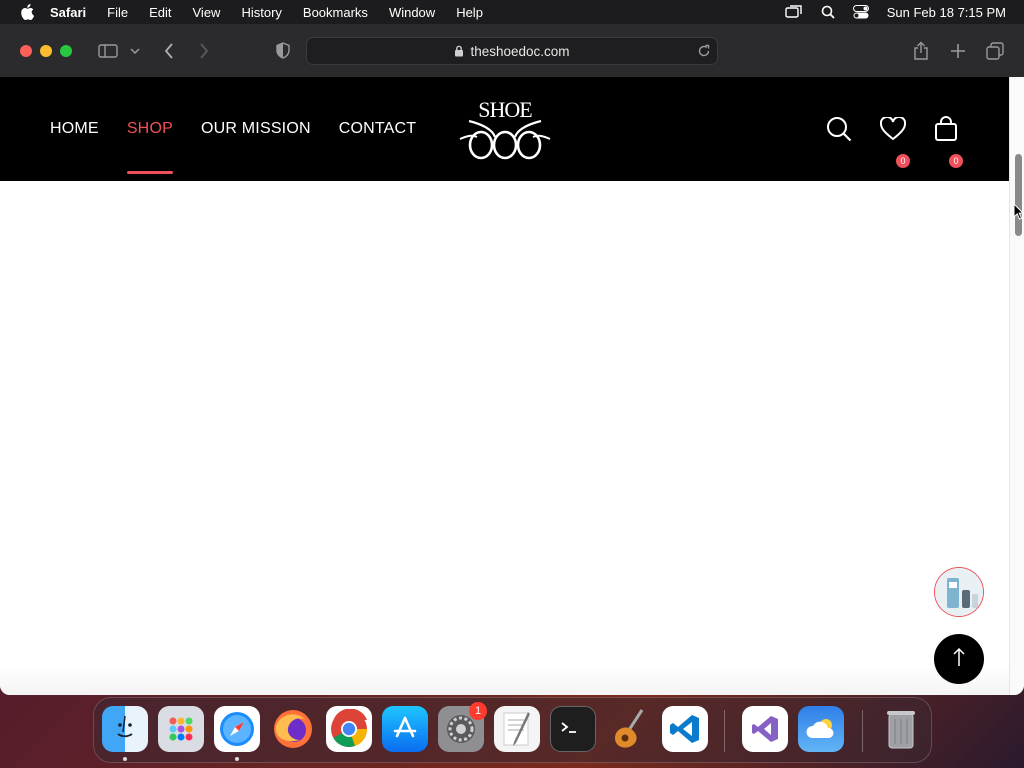  Describe the element at coordinates (204, 50) in the screenshot. I see `forward-arrow-icon` at that location.